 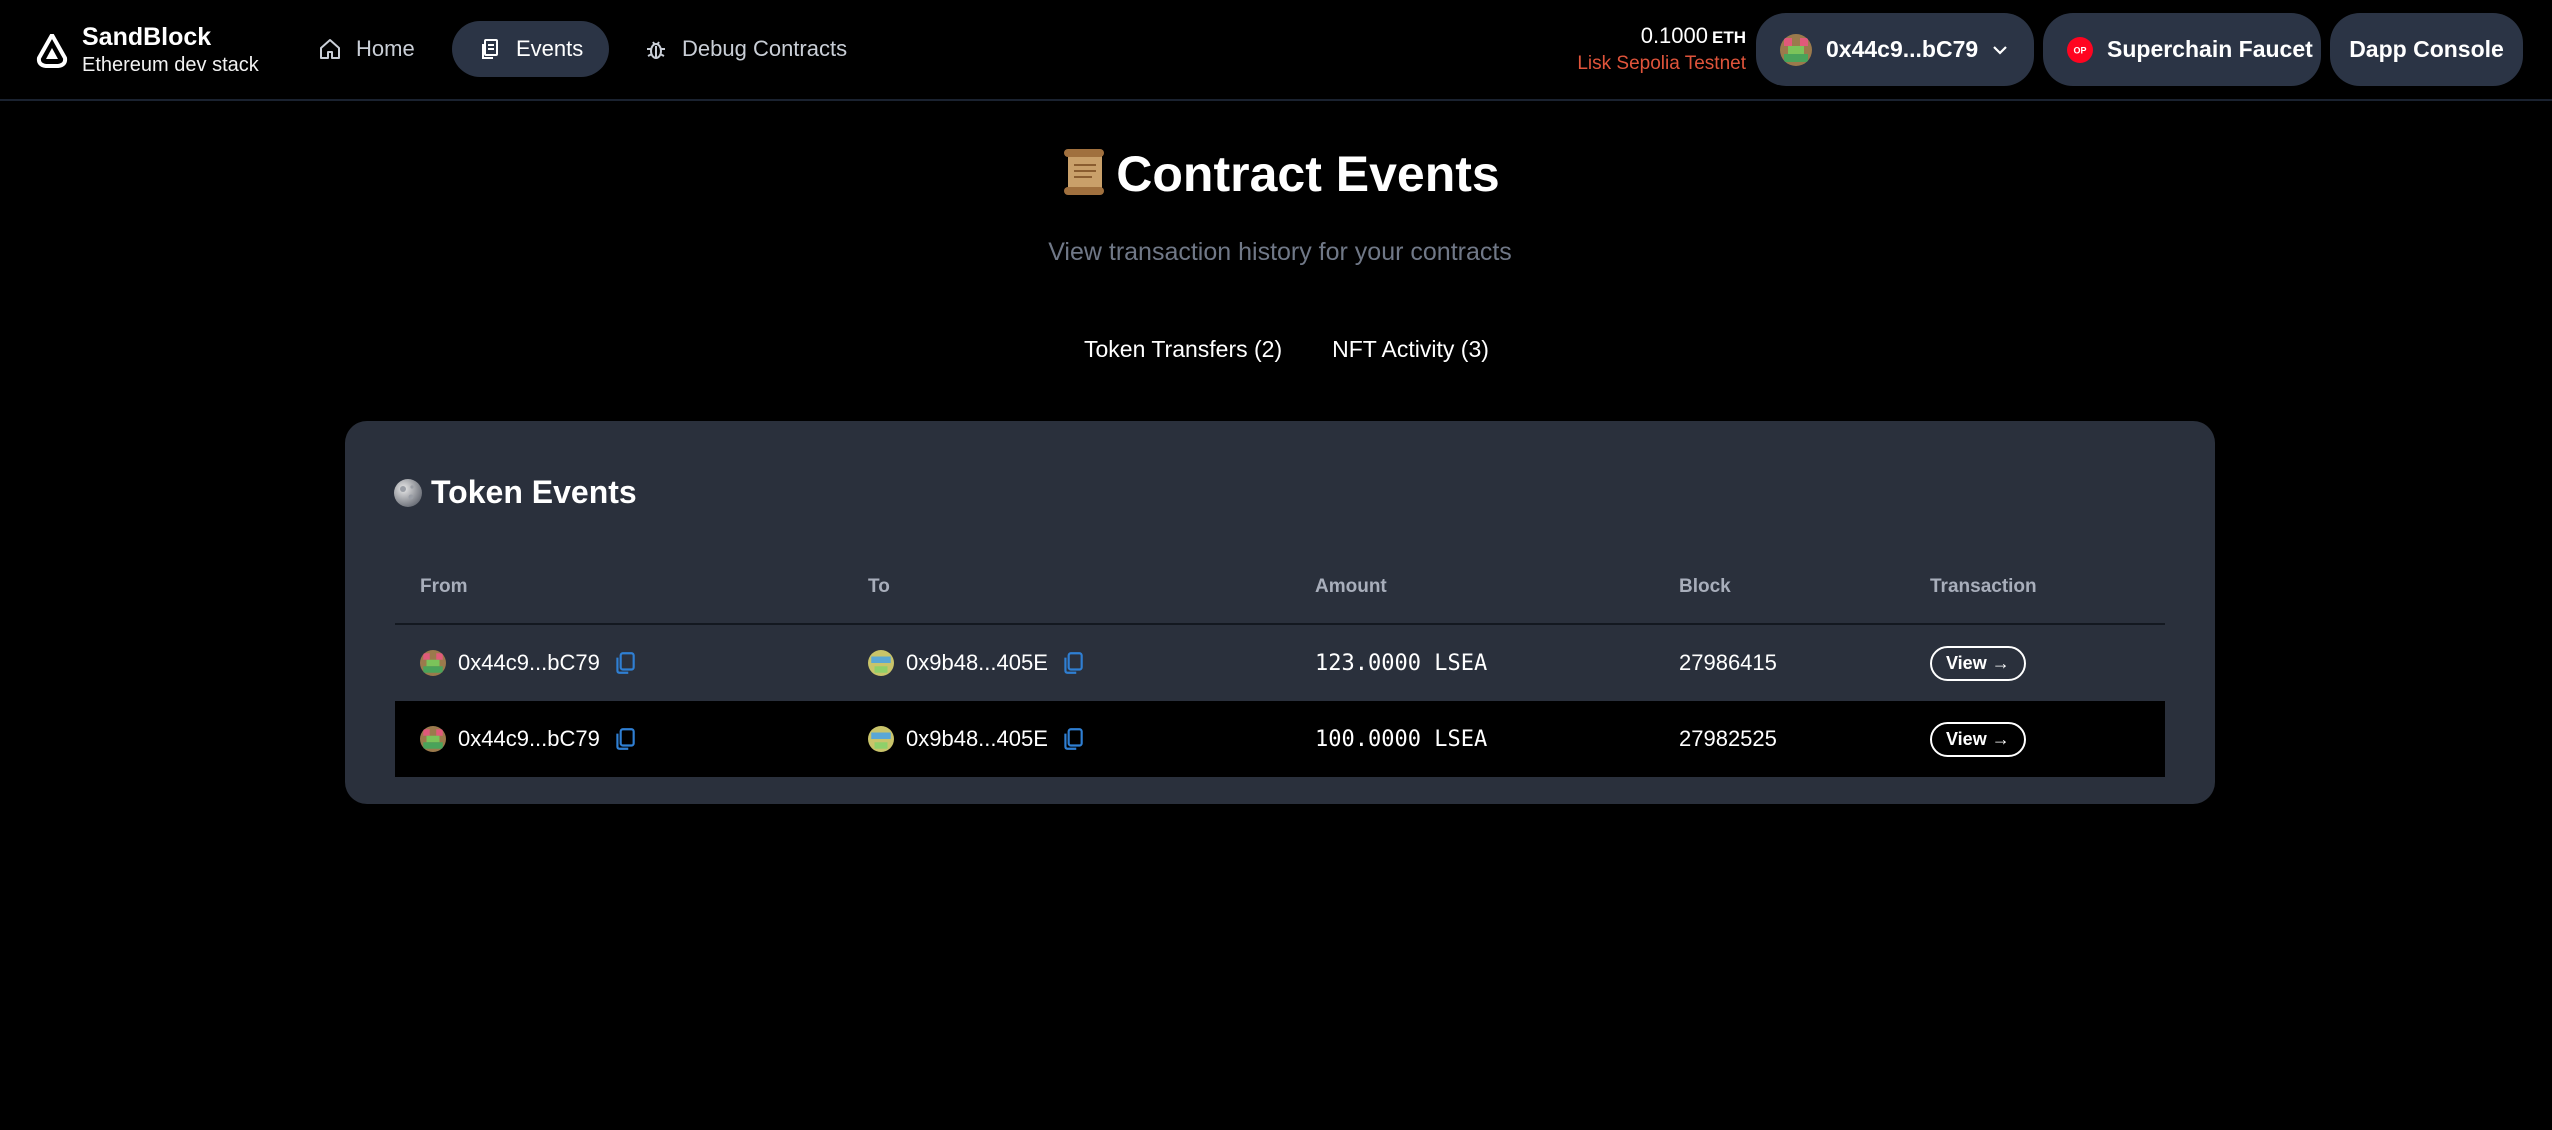 What do you see at coordinates (1661, 49) in the screenshot?
I see `wallet-balance: 0.1000 ETH Lisk Sepolia Testnet` at bounding box center [1661, 49].